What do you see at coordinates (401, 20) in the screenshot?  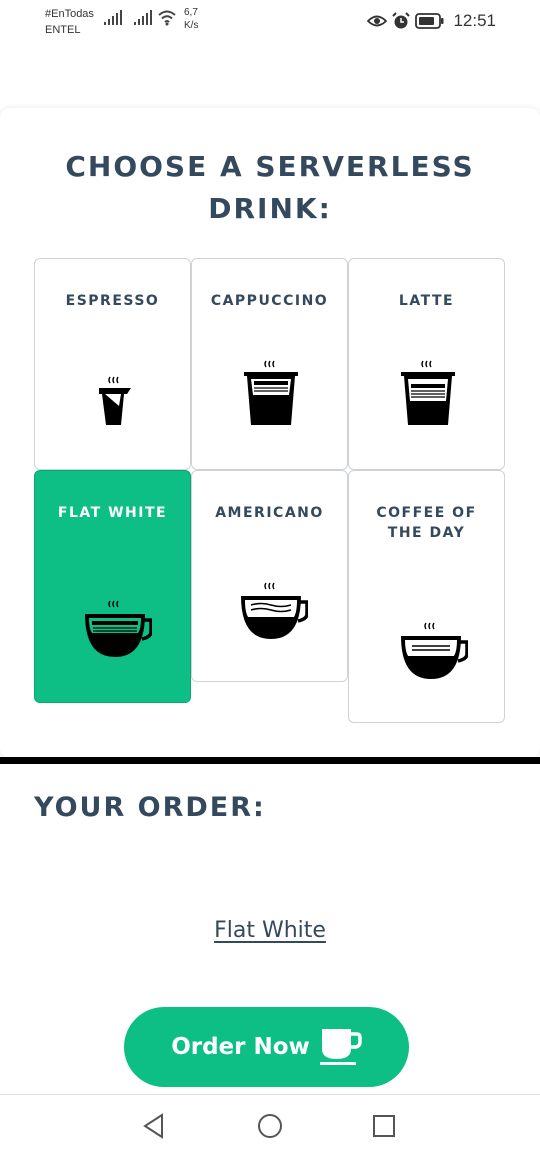 I see `alarm-icon` at bounding box center [401, 20].